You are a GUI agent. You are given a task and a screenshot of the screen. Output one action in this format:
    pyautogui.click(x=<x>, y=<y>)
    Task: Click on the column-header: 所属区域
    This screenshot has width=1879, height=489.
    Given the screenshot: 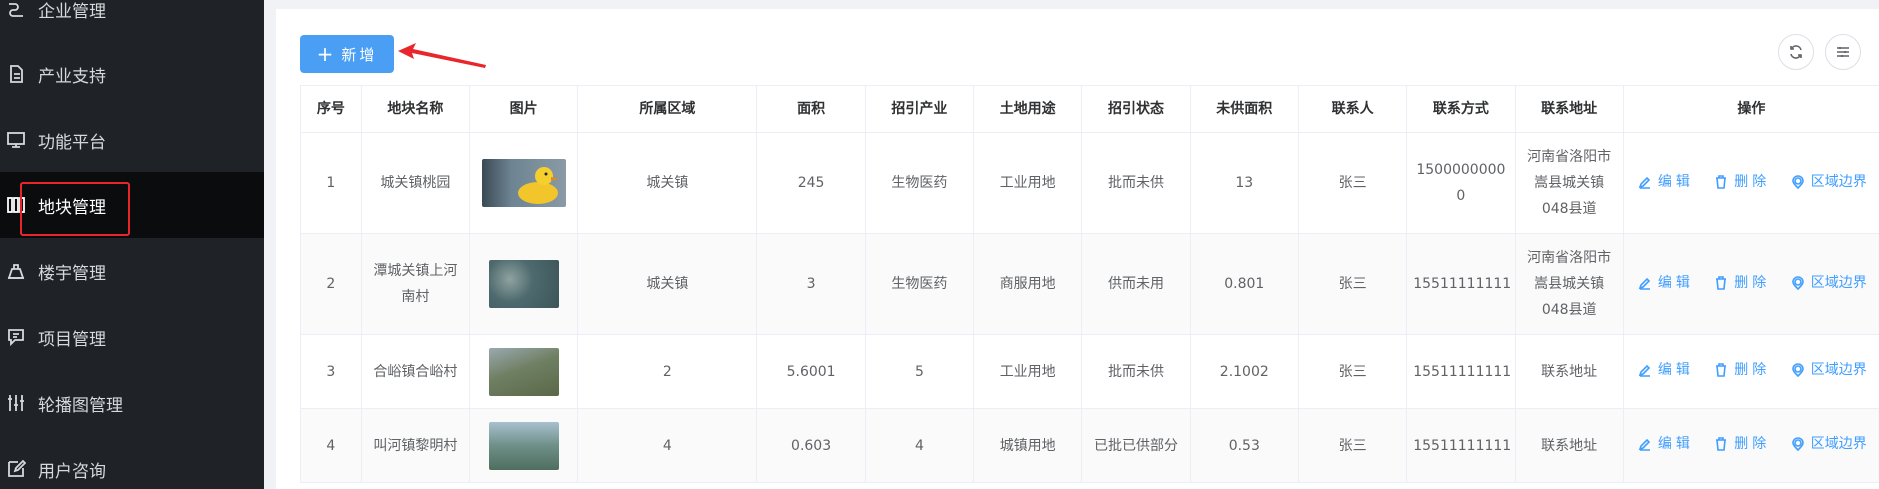 What is the action you would take?
    pyautogui.click(x=667, y=109)
    